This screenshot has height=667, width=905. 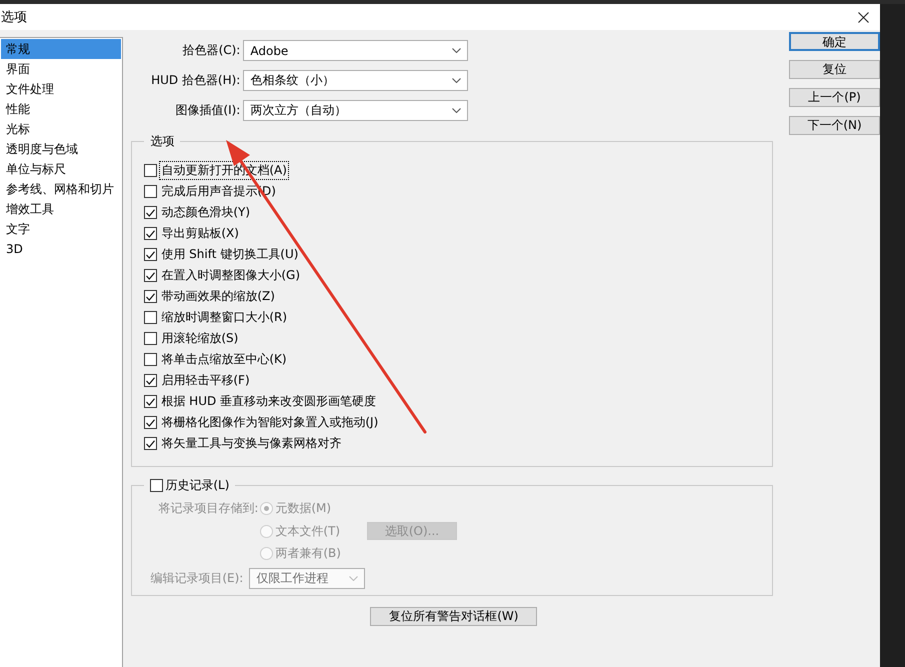 I want to click on field-label: HUD 拾色器(H):, so click(x=196, y=80).